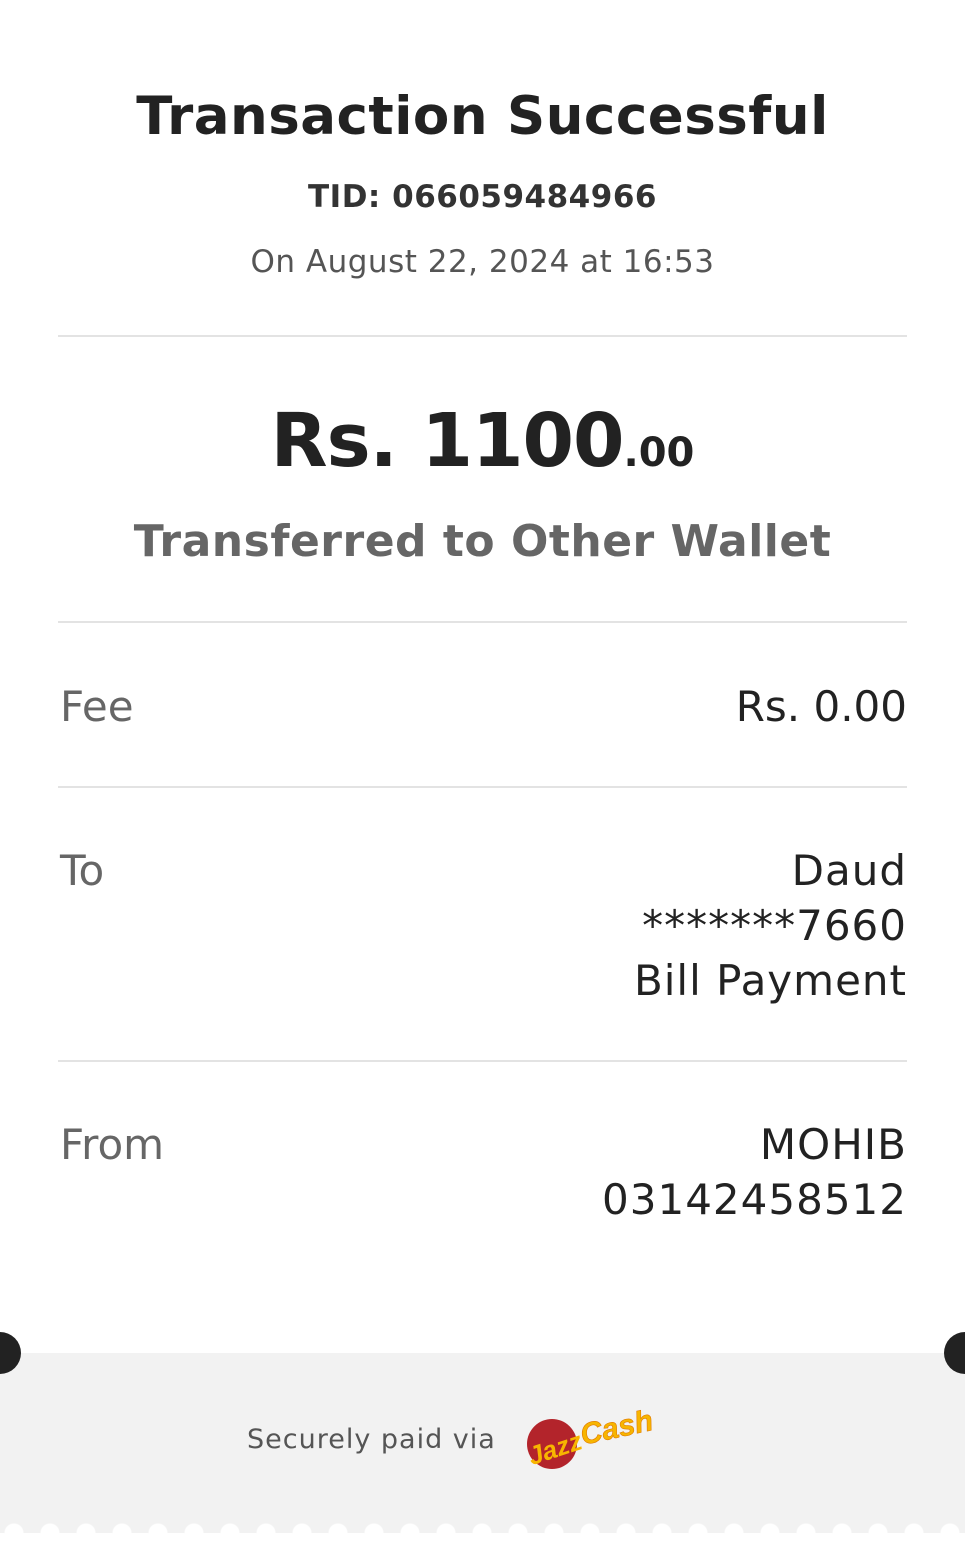 The width and height of the screenshot is (965, 1543). What do you see at coordinates (482, 116) in the screenshot?
I see `page-title: Transaction Successful` at bounding box center [482, 116].